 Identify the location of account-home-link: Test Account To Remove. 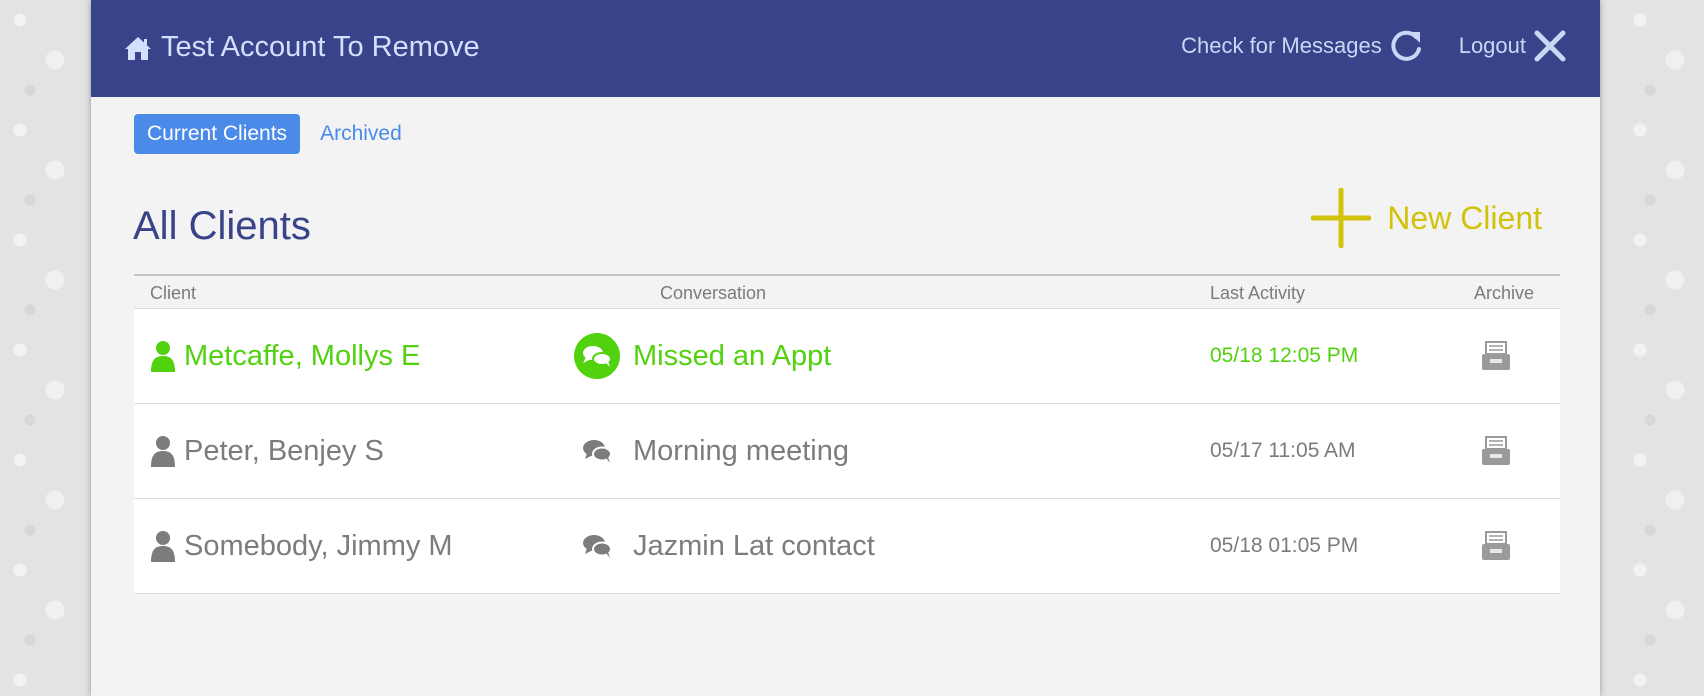
(302, 47).